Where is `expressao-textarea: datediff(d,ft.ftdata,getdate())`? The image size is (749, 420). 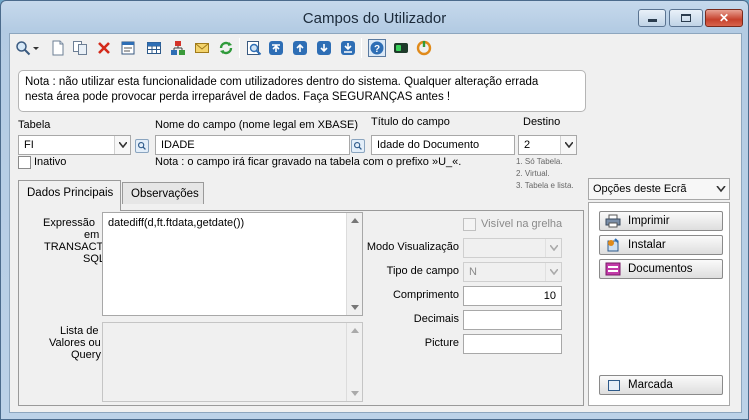
expressao-textarea: datediff(d,ft.ftdata,getdate()) is located at coordinates (232, 264).